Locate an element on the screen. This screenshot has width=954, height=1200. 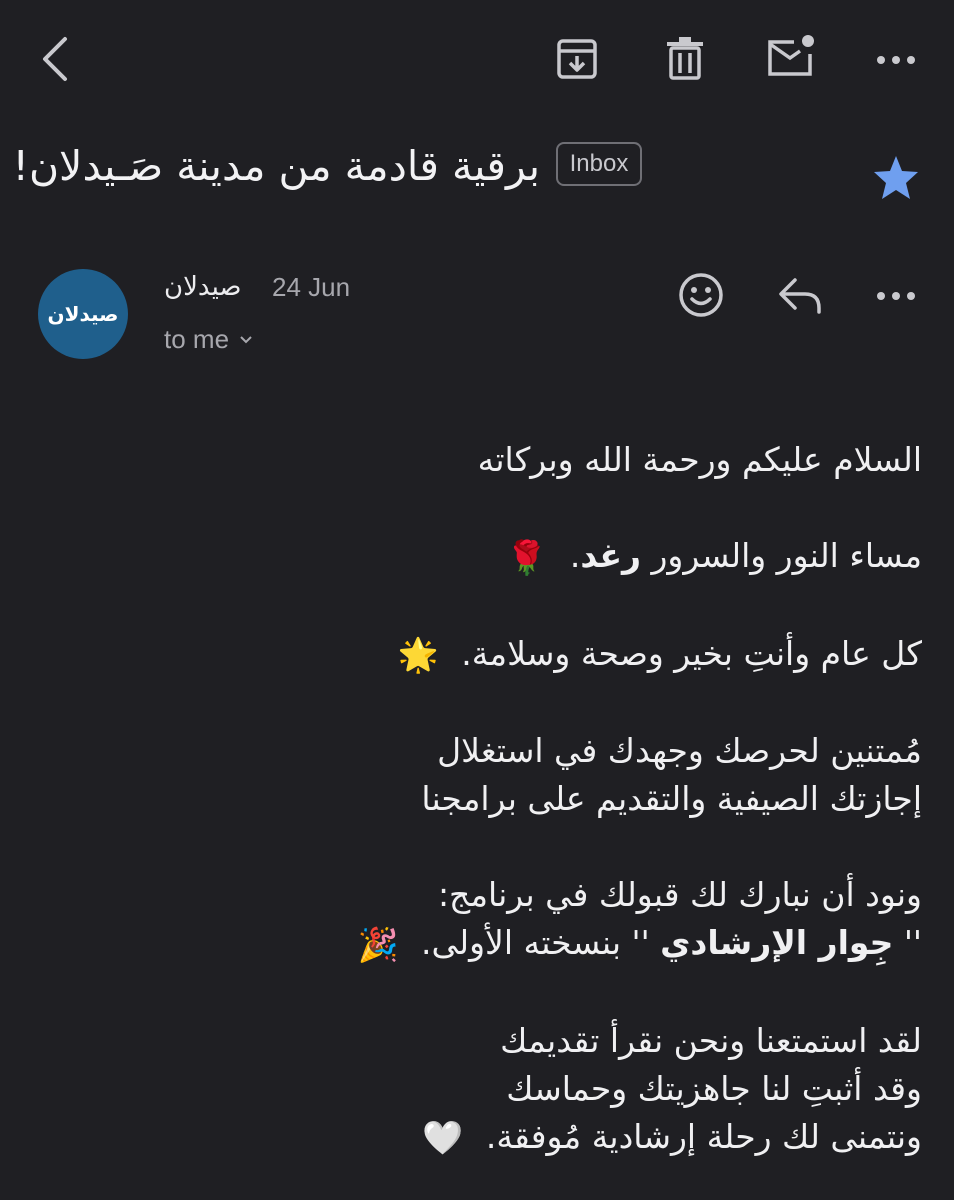
party-popper-emoji: 🎉 is located at coordinates (378, 944).